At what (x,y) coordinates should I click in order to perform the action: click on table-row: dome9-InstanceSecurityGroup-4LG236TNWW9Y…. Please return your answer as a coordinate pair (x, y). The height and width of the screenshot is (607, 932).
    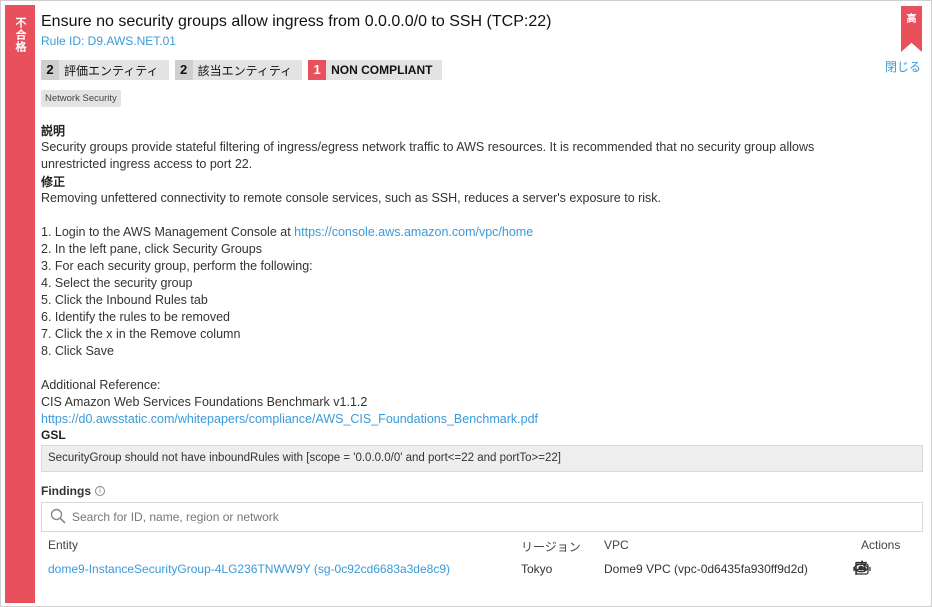
    Looking at the image, I should click on (482, 573).